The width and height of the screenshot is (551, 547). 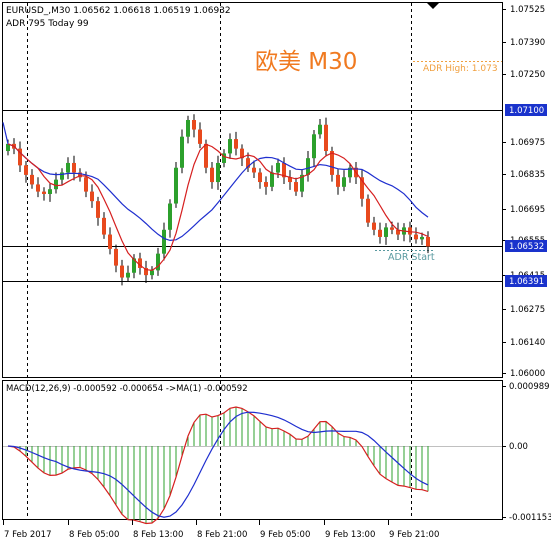 I want to click on time-axis-label: 9 Feb 13:00, so click(x=350, y=535).